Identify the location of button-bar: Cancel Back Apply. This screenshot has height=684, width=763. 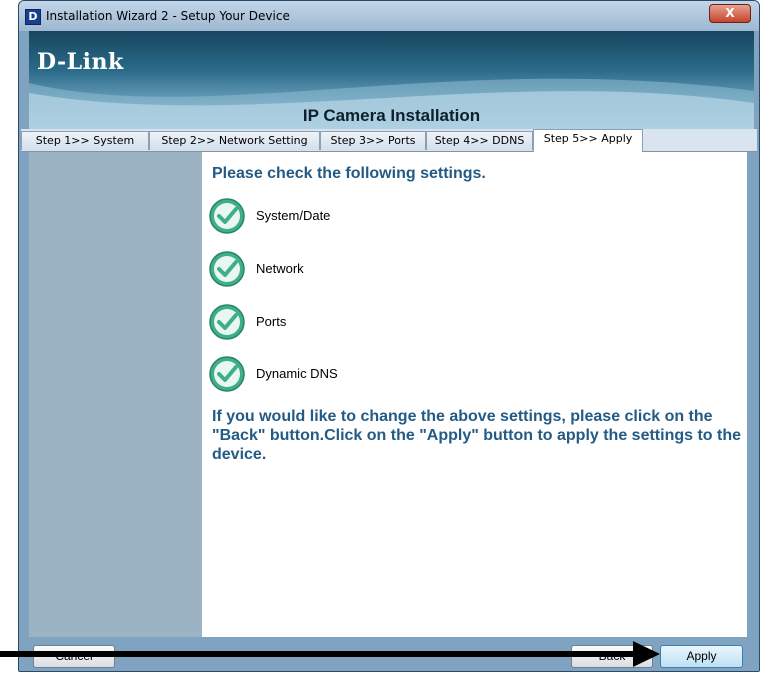
(389, 654).